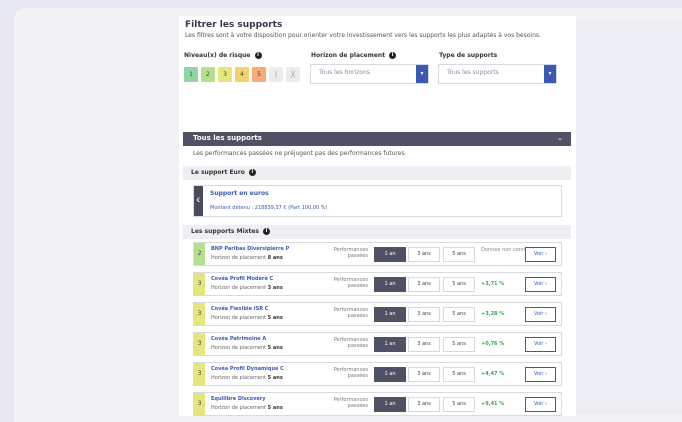  I want to click on chevron-down-icon: ⌄, so click(560, 138).